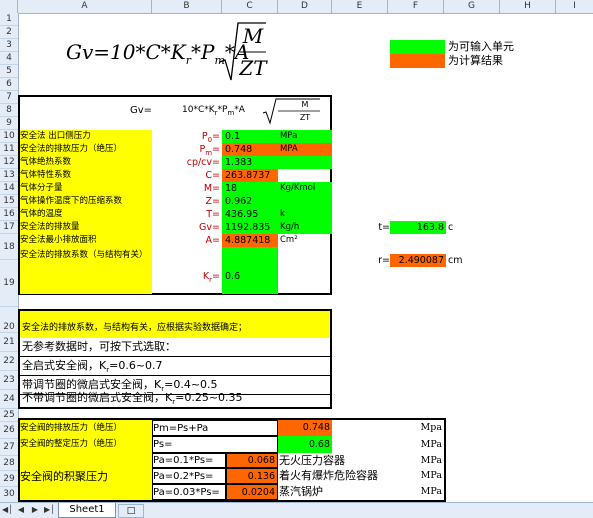 The height and width of the screenshot is (518, 593). Describe the element at coordinates (418, 227) in the screenshot. I see `t-value-cell: 163.8` at that location.